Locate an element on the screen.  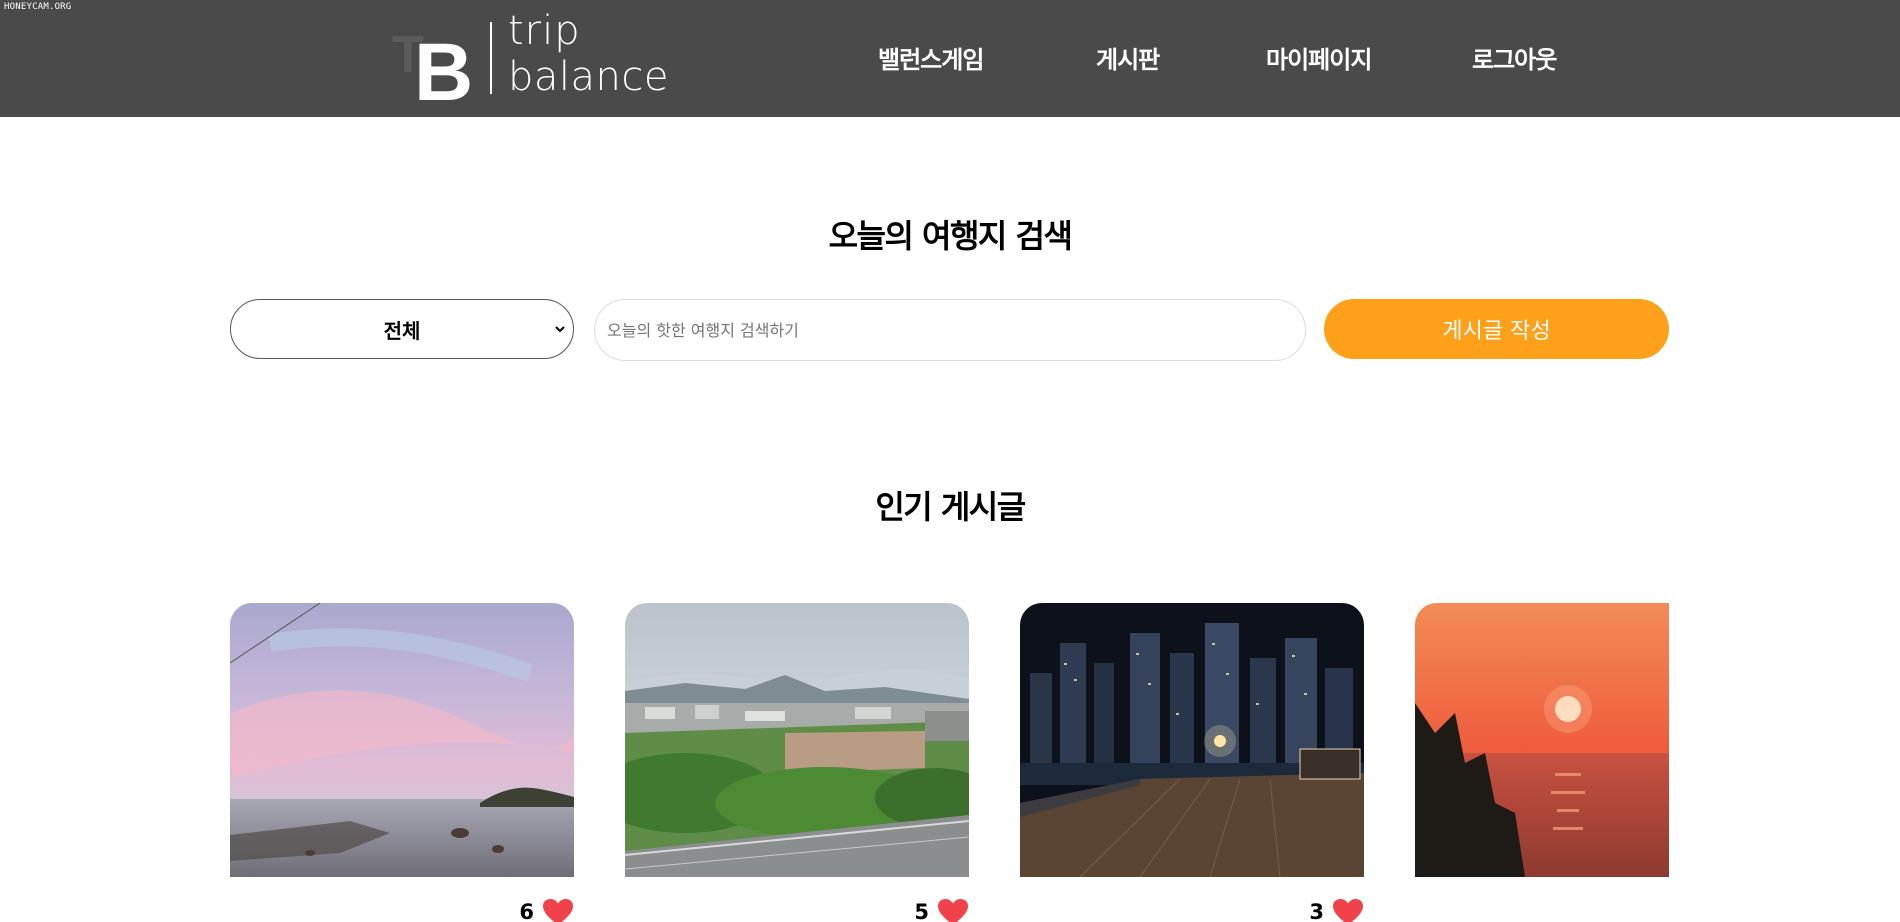
svg-text: B is located at coordinates (443, 66).